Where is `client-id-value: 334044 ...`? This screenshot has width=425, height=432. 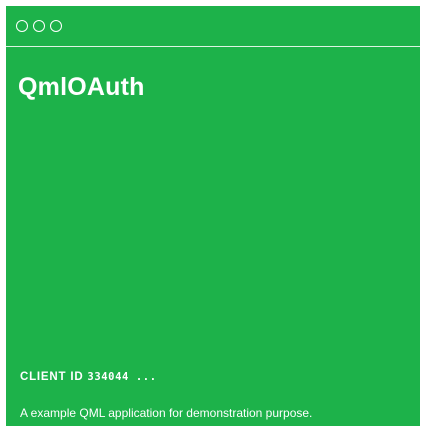 client-id-value: 334044 ... is located at coordinates (122, 377).